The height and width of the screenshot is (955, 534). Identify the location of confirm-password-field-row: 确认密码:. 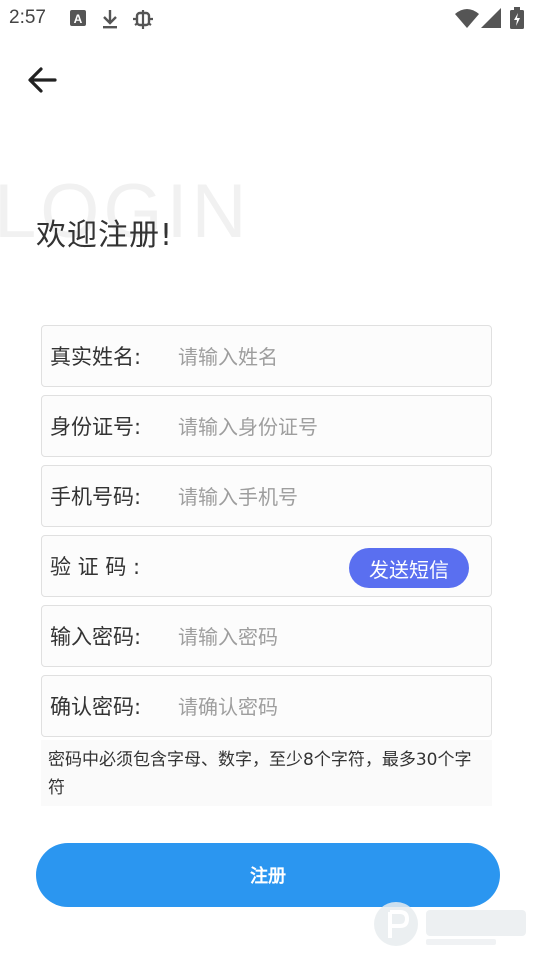
(266, 706).